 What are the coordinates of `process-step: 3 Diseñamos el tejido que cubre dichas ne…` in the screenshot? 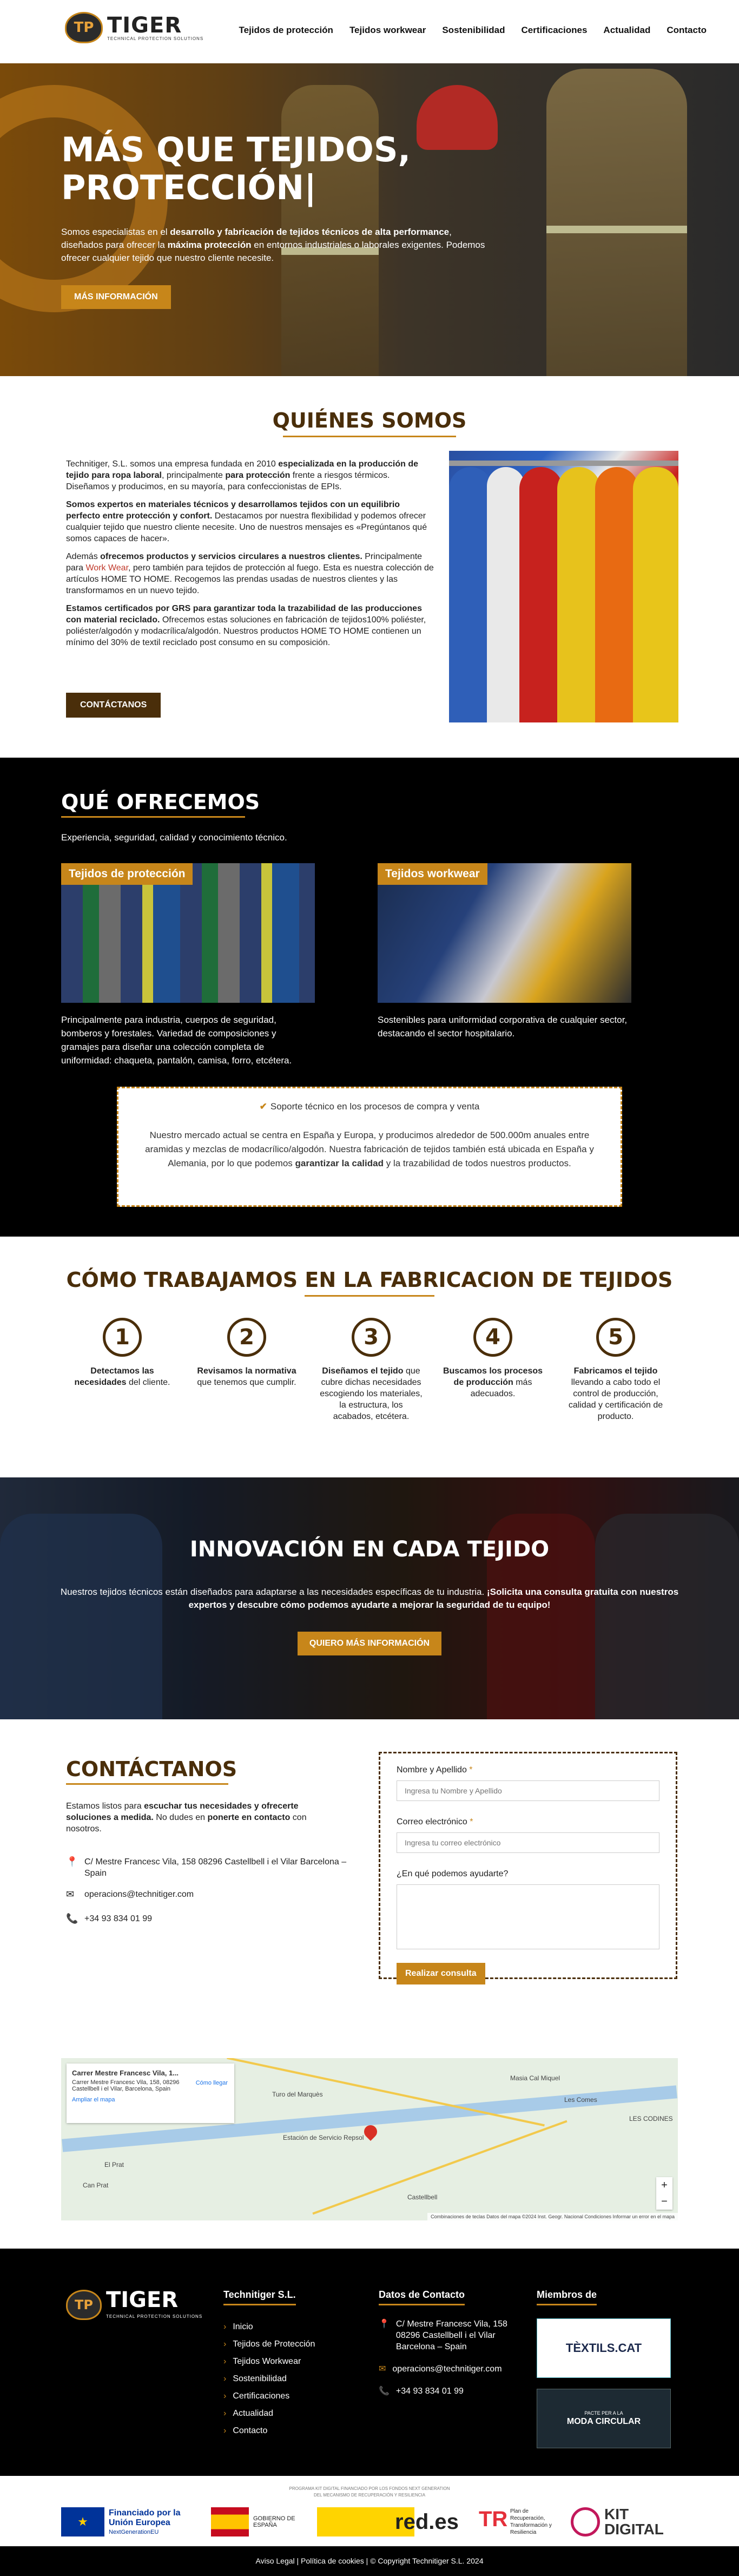 It's located at (371, 1370).